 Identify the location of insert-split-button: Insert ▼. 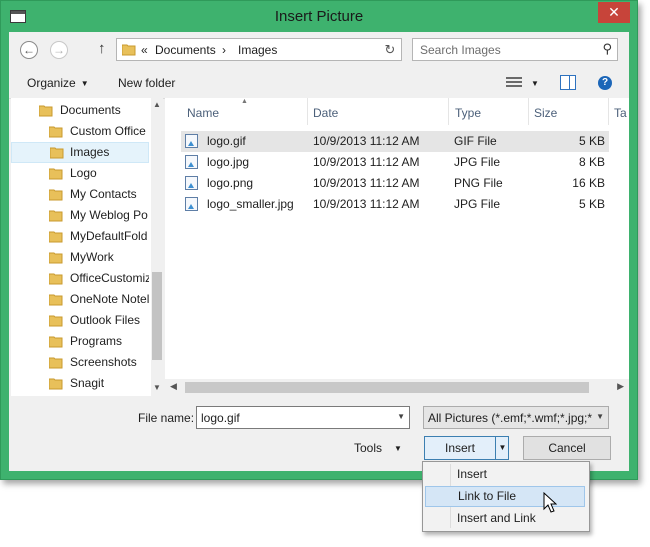
(466, 448).